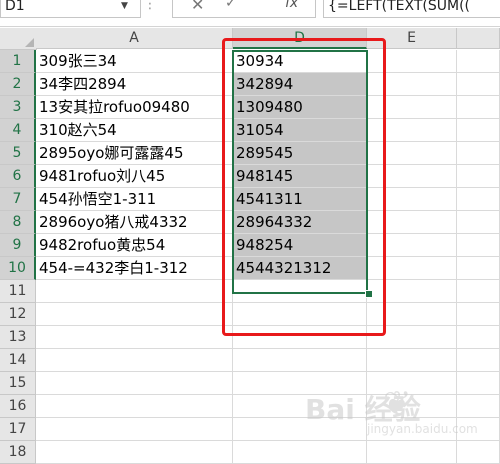 The width and height of the screenshot is (500, 464). What do you see at coordinates (134, 268) in the screenshot?
I see `cell-a: 454-=432李白1-312` at bounding box center [134, 268].